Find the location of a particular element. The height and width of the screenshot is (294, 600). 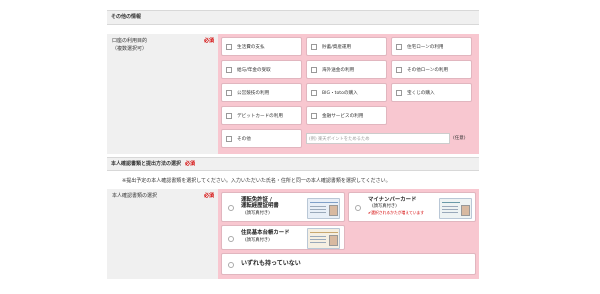

section-title: 本人確認書類と提出方法の選択 is located at coordinates (146, 163).